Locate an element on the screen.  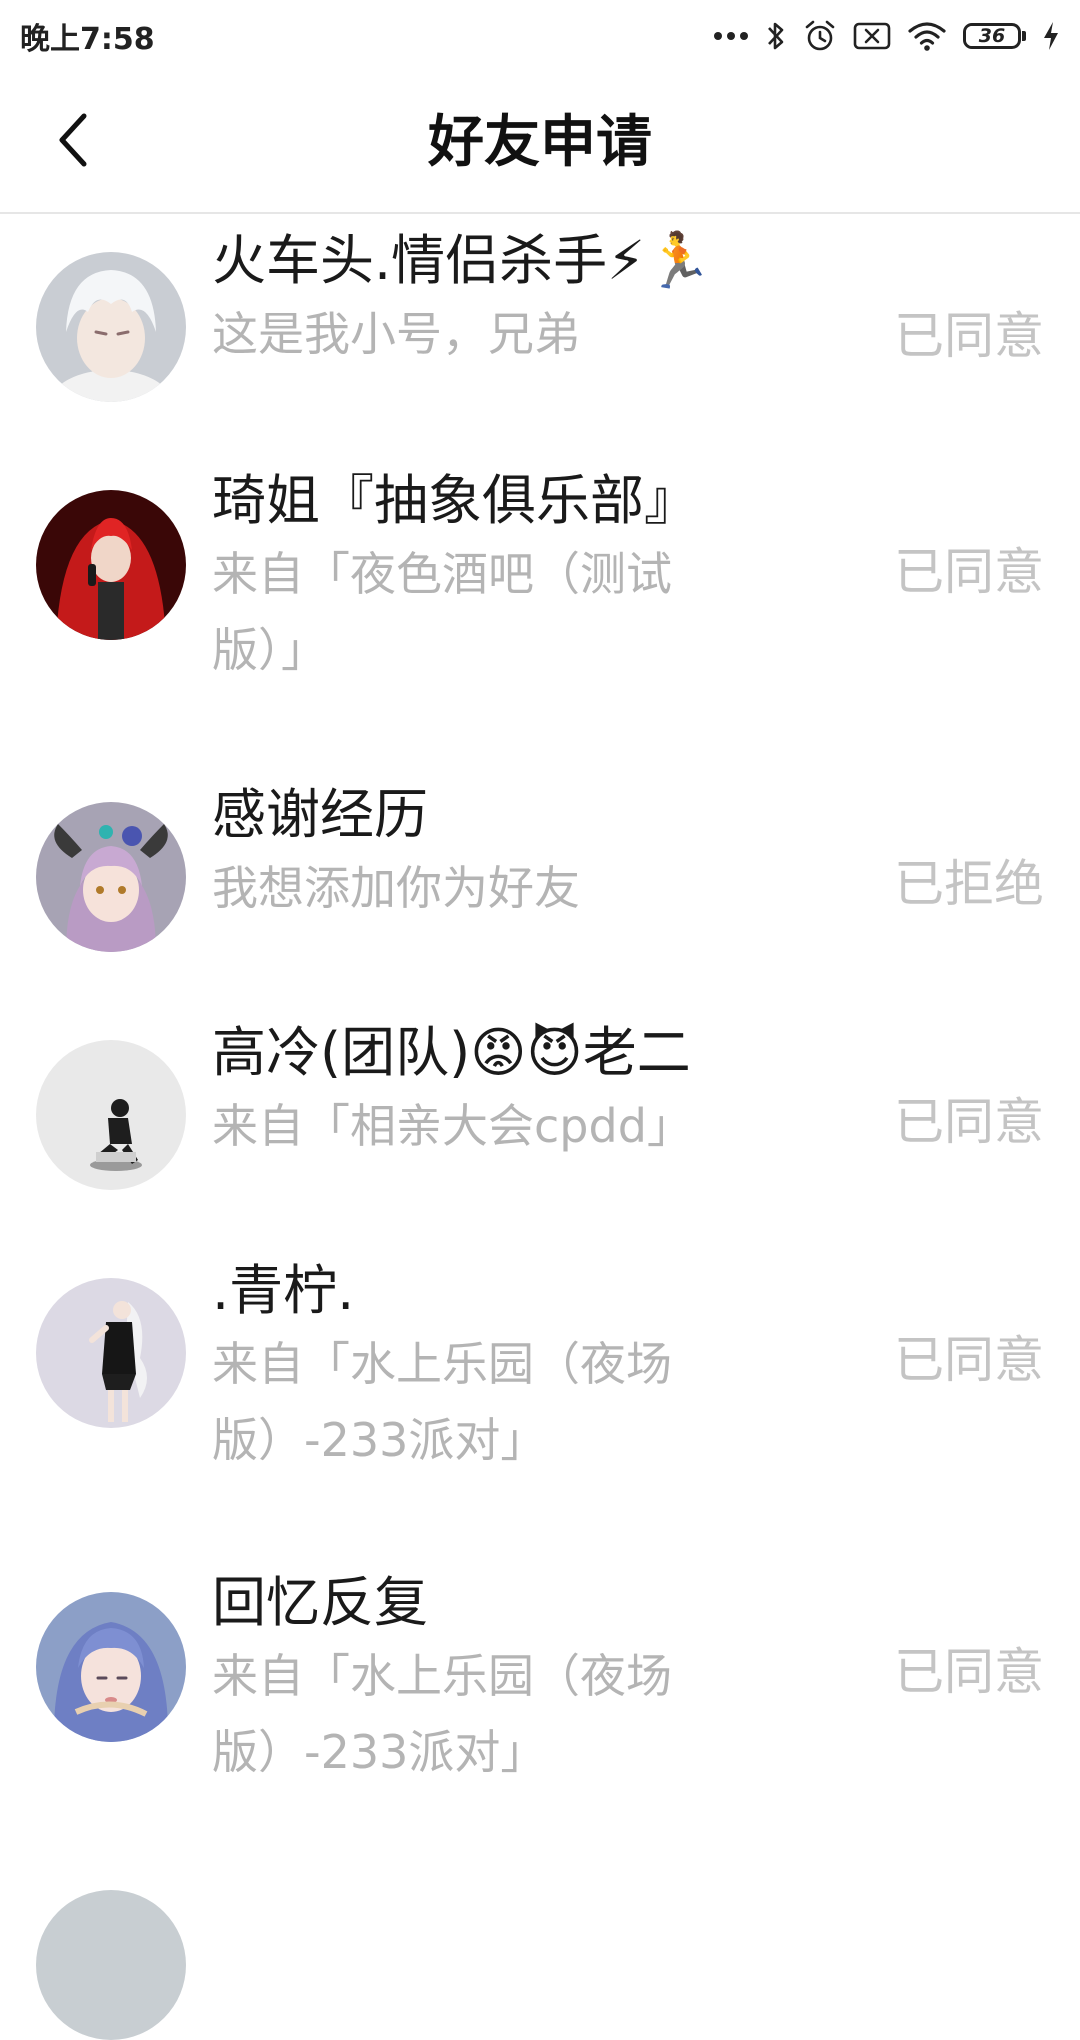
title-bar: 好友申请 is located at coordinates (540, 143).